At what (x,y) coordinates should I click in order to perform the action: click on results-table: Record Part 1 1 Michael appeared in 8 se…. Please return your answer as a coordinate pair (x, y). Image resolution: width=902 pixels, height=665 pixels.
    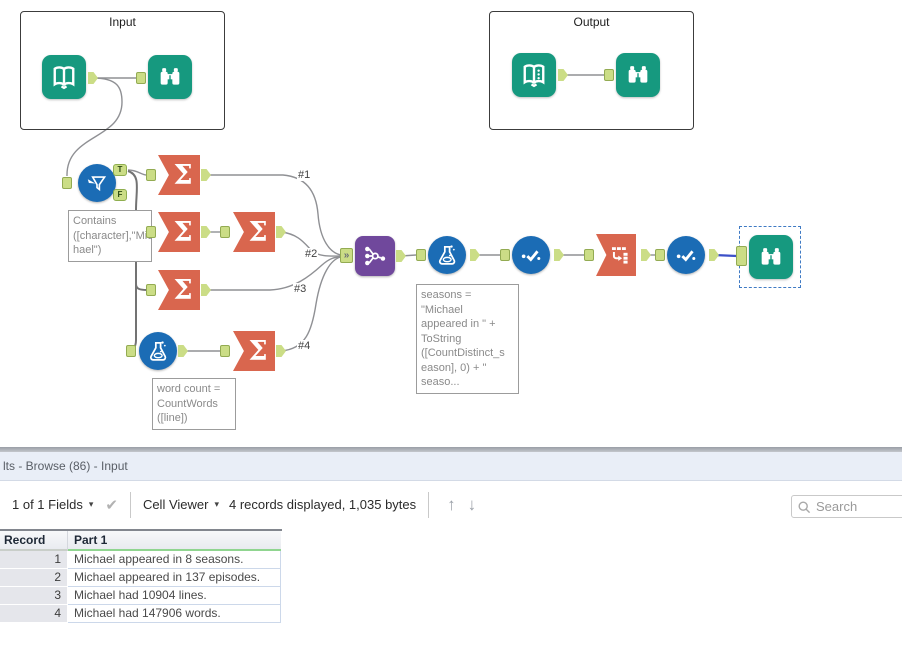
    Looking at the image, I should click on (141, 576).